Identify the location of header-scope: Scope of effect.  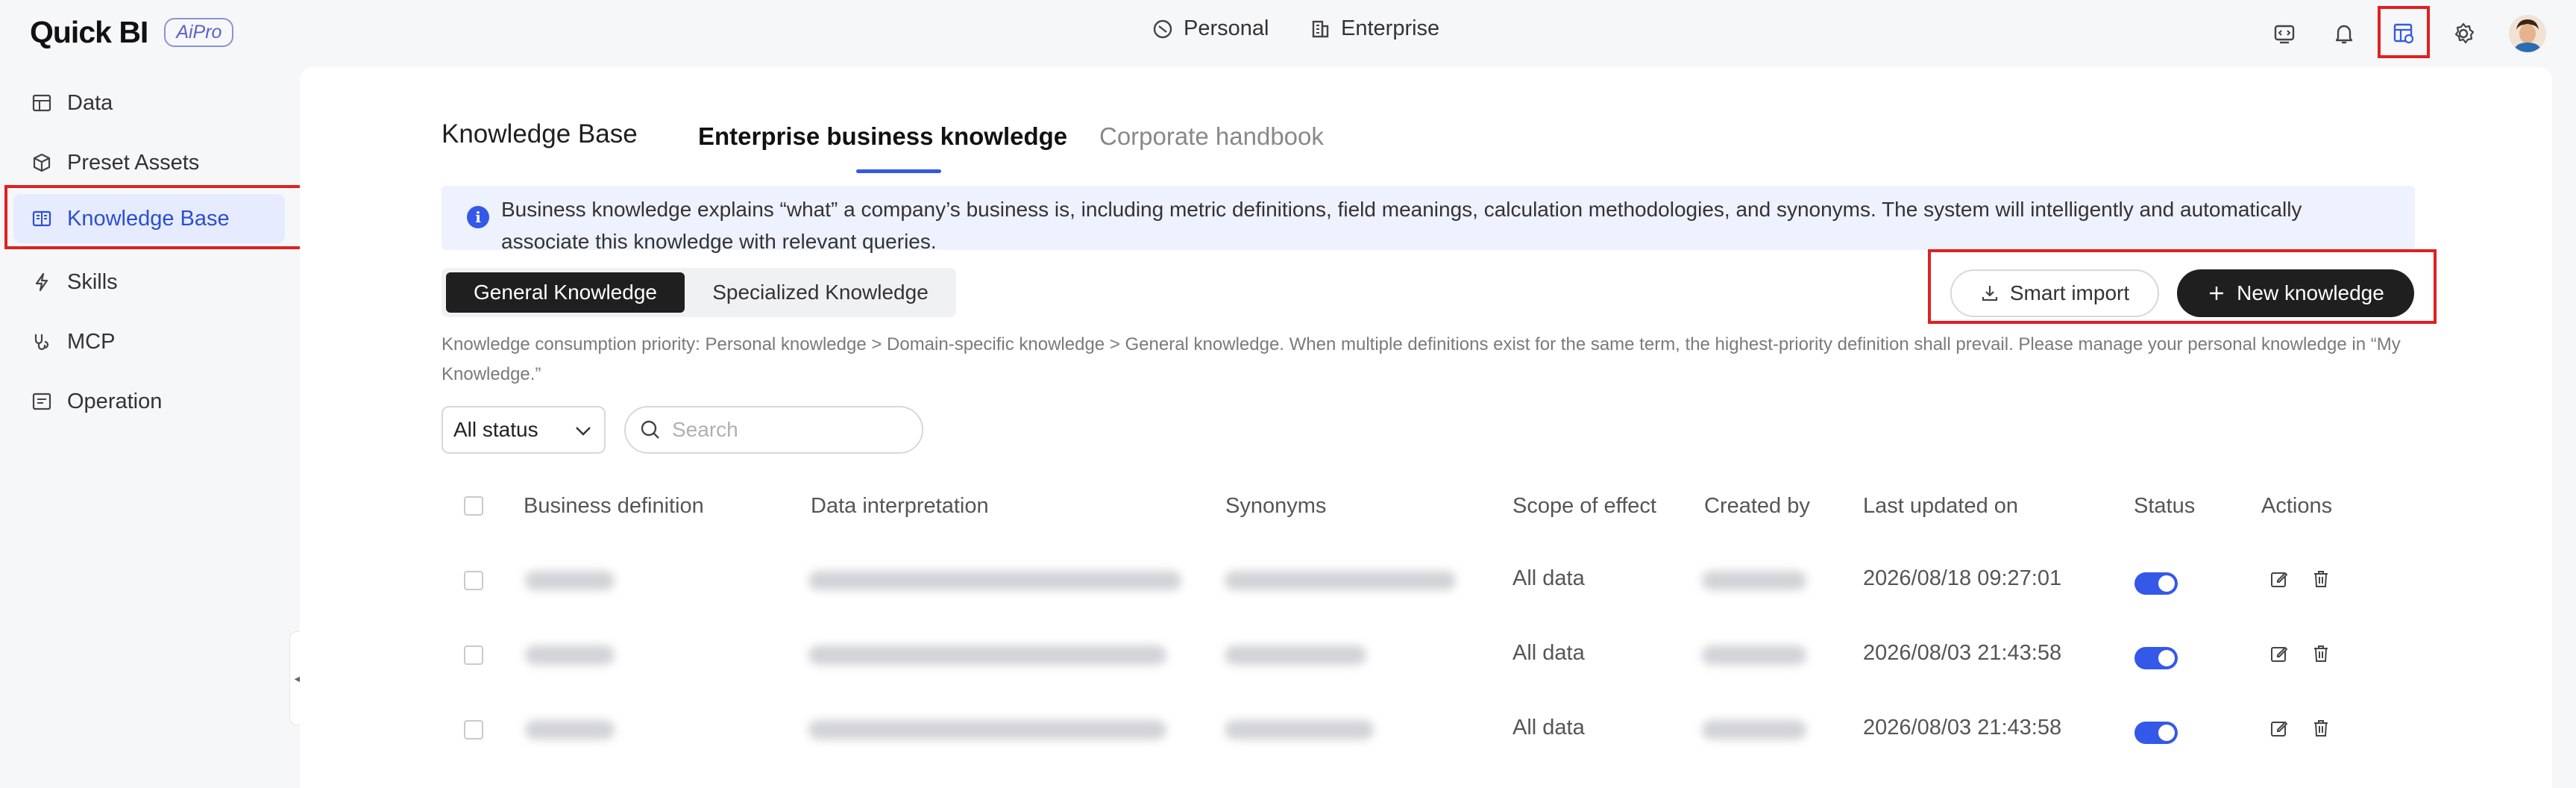
(1584, 506).